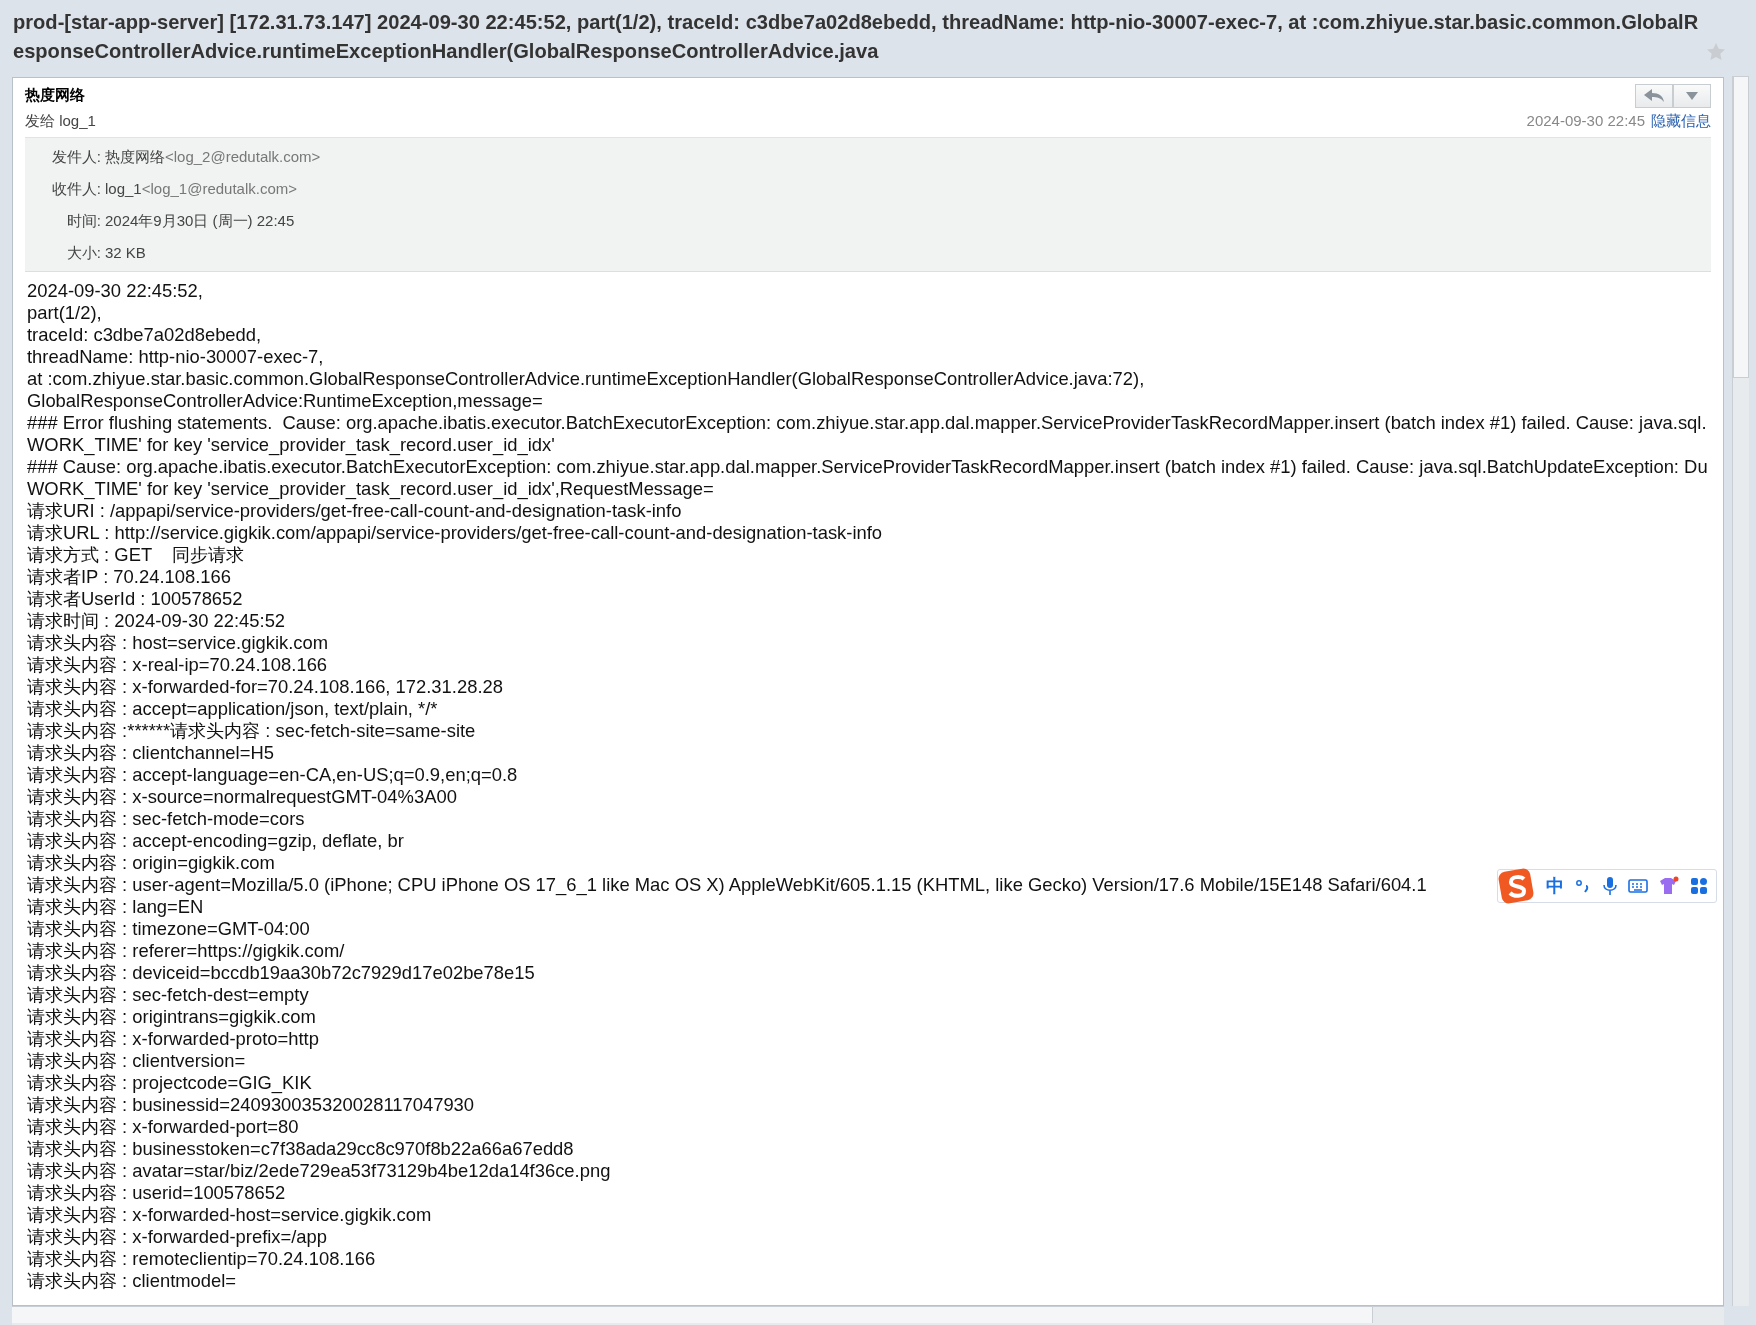 The height and width of the screenshot is (1325, 1756). Describe the element at coordinates (136, 555) in the screenshot. I see `log-line: 请求方式 : GET 同步请求` at that location.